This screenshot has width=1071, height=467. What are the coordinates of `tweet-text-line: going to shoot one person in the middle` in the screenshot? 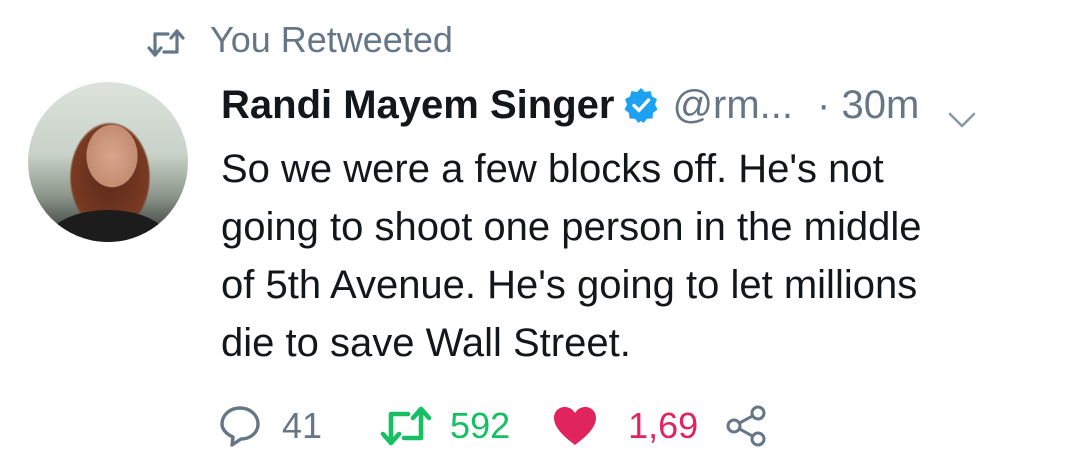 It's located at (571, 227).